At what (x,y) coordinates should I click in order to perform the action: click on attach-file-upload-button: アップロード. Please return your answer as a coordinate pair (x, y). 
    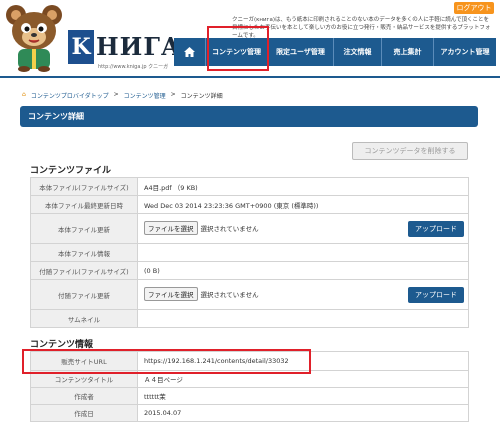
    Looking at the image, I should click on (436, 294).